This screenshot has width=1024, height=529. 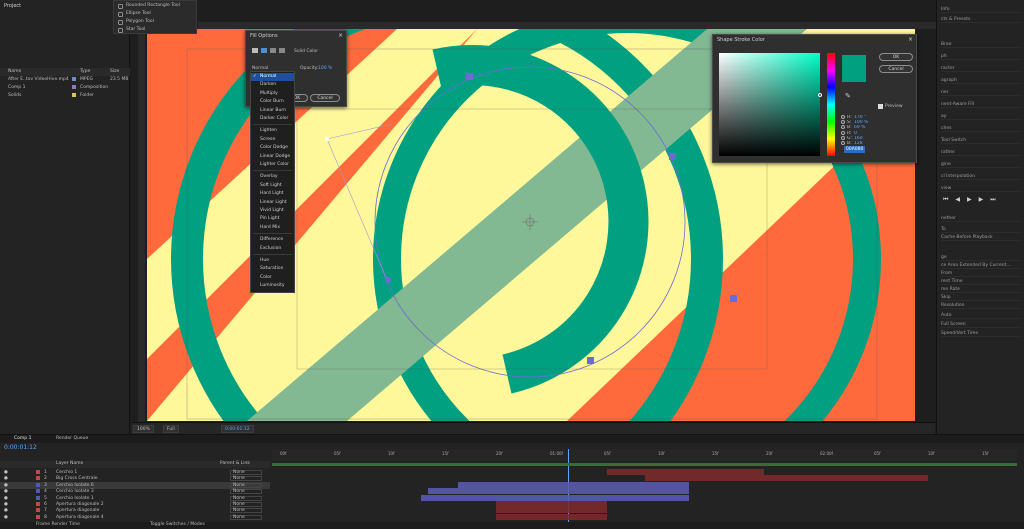 I want to click on panel-item: gine, so click(x=981, y=164).